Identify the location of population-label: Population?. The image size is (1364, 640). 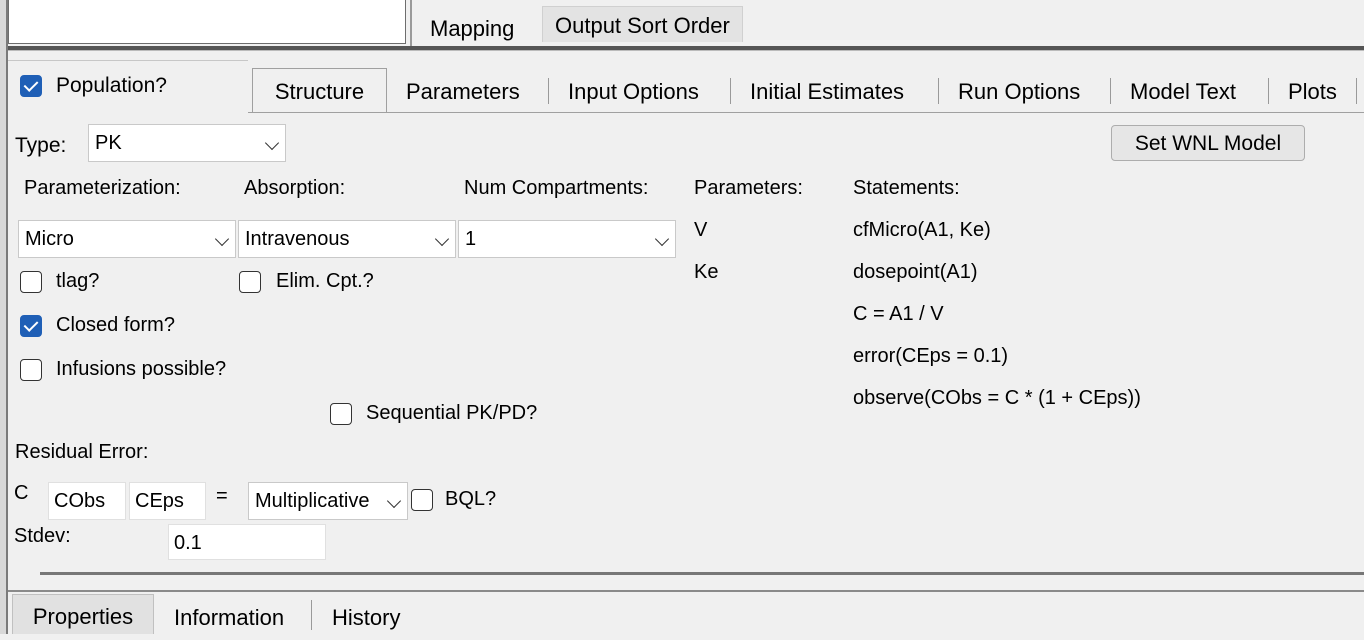
(111, 85).